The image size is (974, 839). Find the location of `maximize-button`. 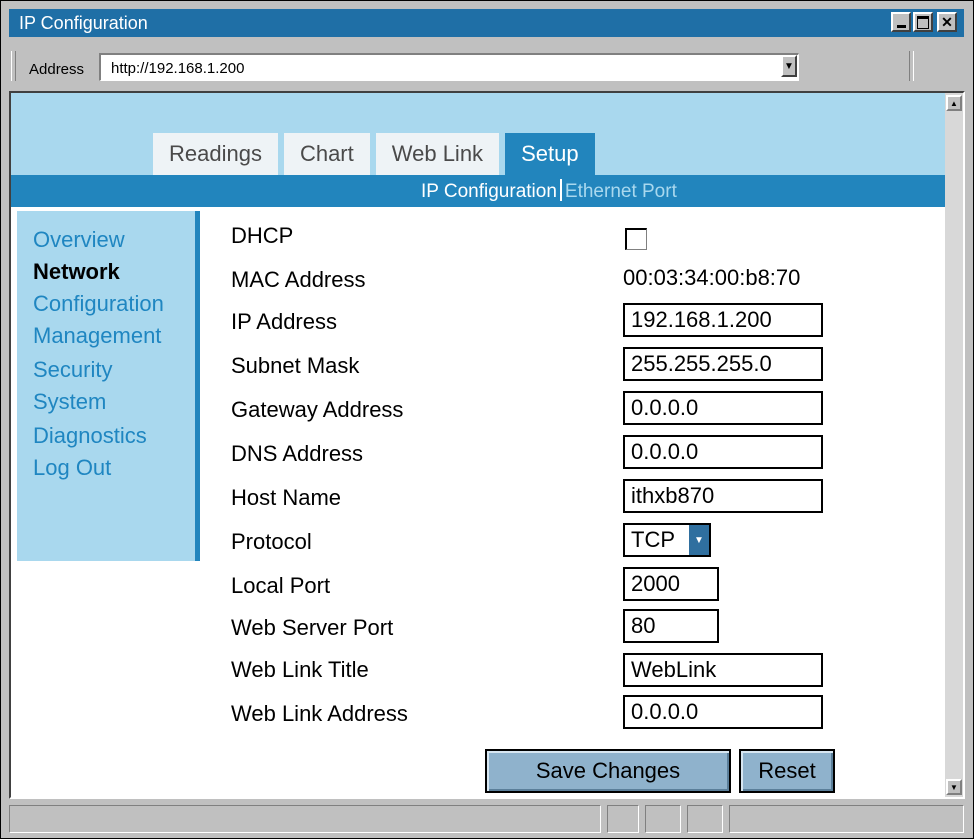

maximize-button is located at coordinates (923, 22).